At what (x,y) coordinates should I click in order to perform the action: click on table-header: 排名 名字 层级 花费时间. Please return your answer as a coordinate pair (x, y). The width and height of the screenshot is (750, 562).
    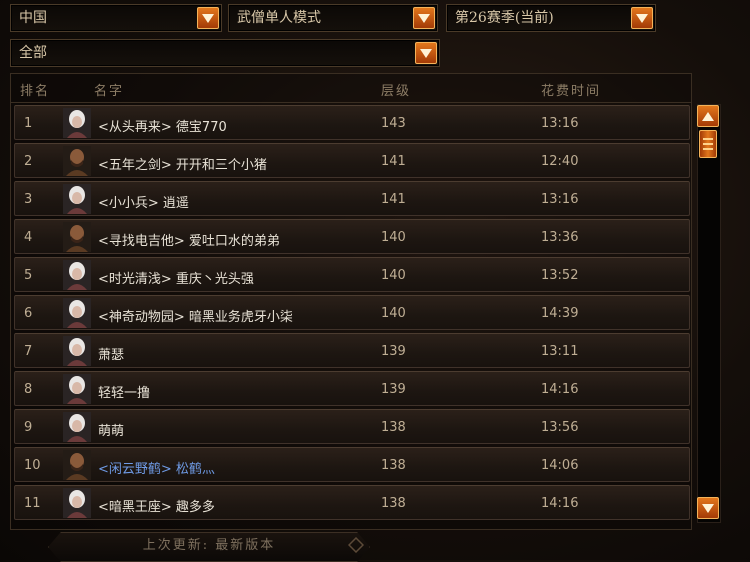
    Looking at the image, I should click on (351, 88).